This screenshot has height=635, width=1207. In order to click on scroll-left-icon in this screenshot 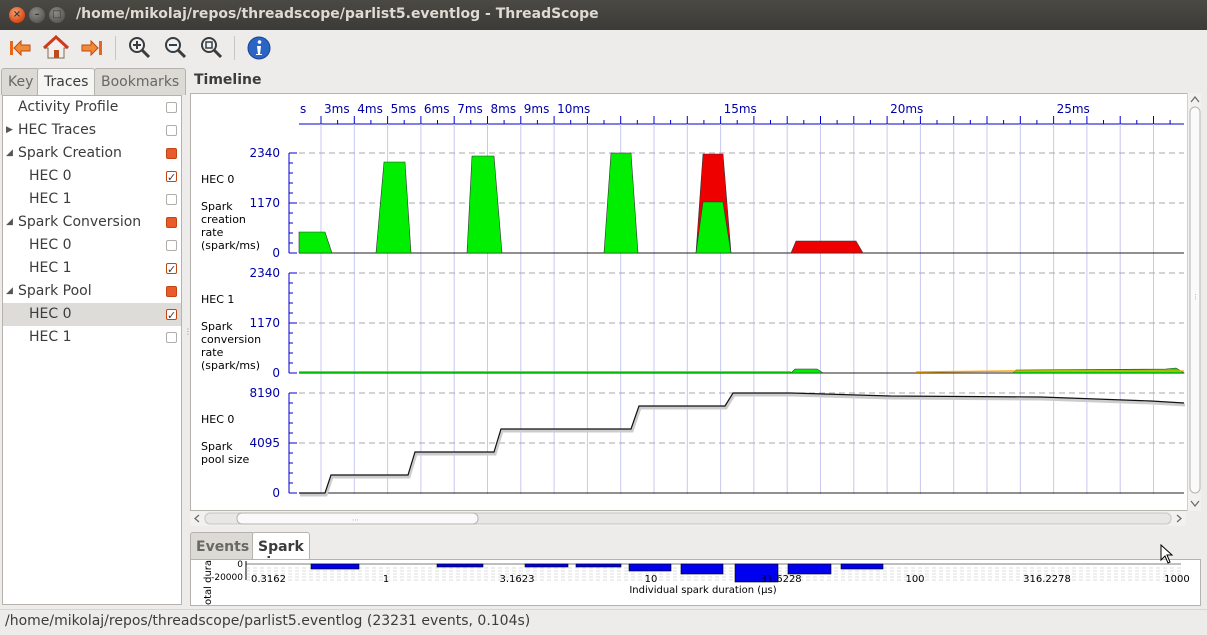, I will do `click(197, 518)`.